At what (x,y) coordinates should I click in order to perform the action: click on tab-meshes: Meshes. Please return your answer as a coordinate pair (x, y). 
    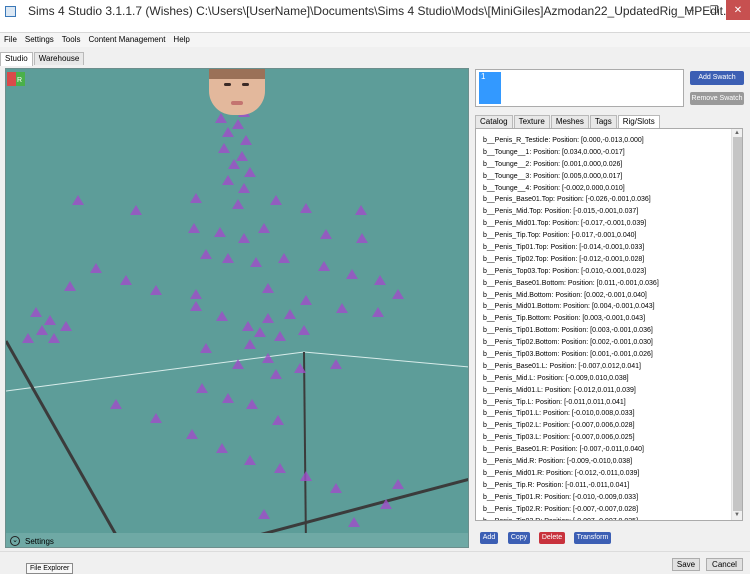
    Looking at the image, I should click on (569, 121).